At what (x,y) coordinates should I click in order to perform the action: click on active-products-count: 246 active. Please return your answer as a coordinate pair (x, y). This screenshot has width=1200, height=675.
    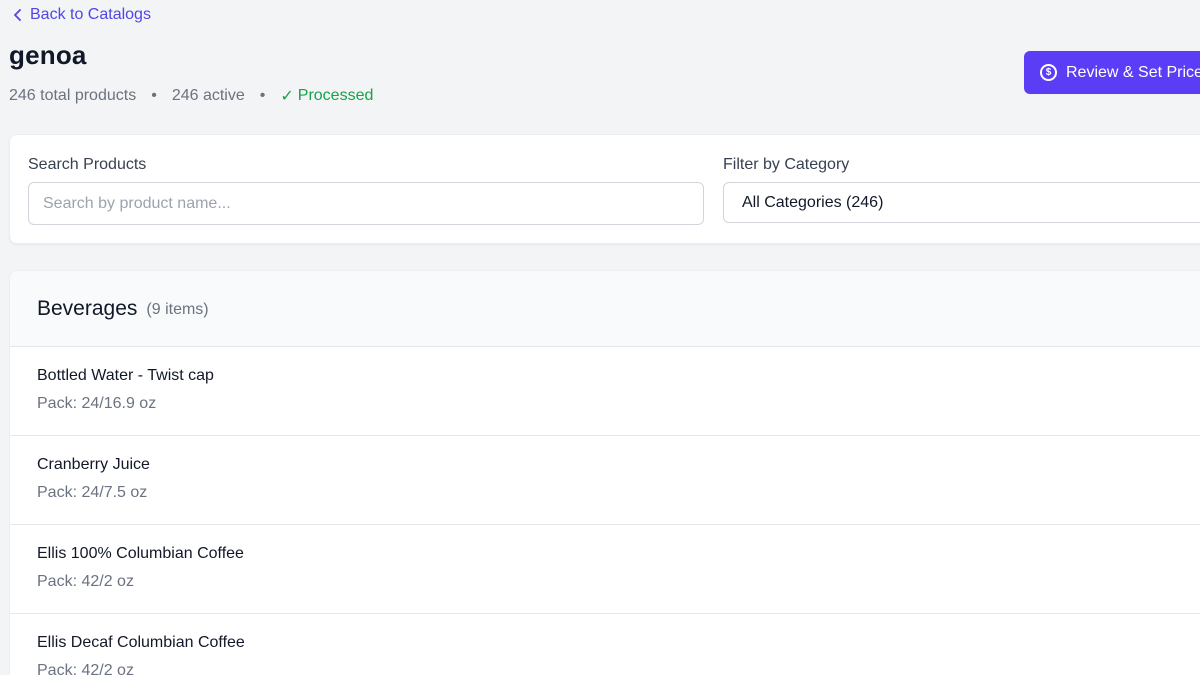
    Looking at the image, I should click on (208, 95).